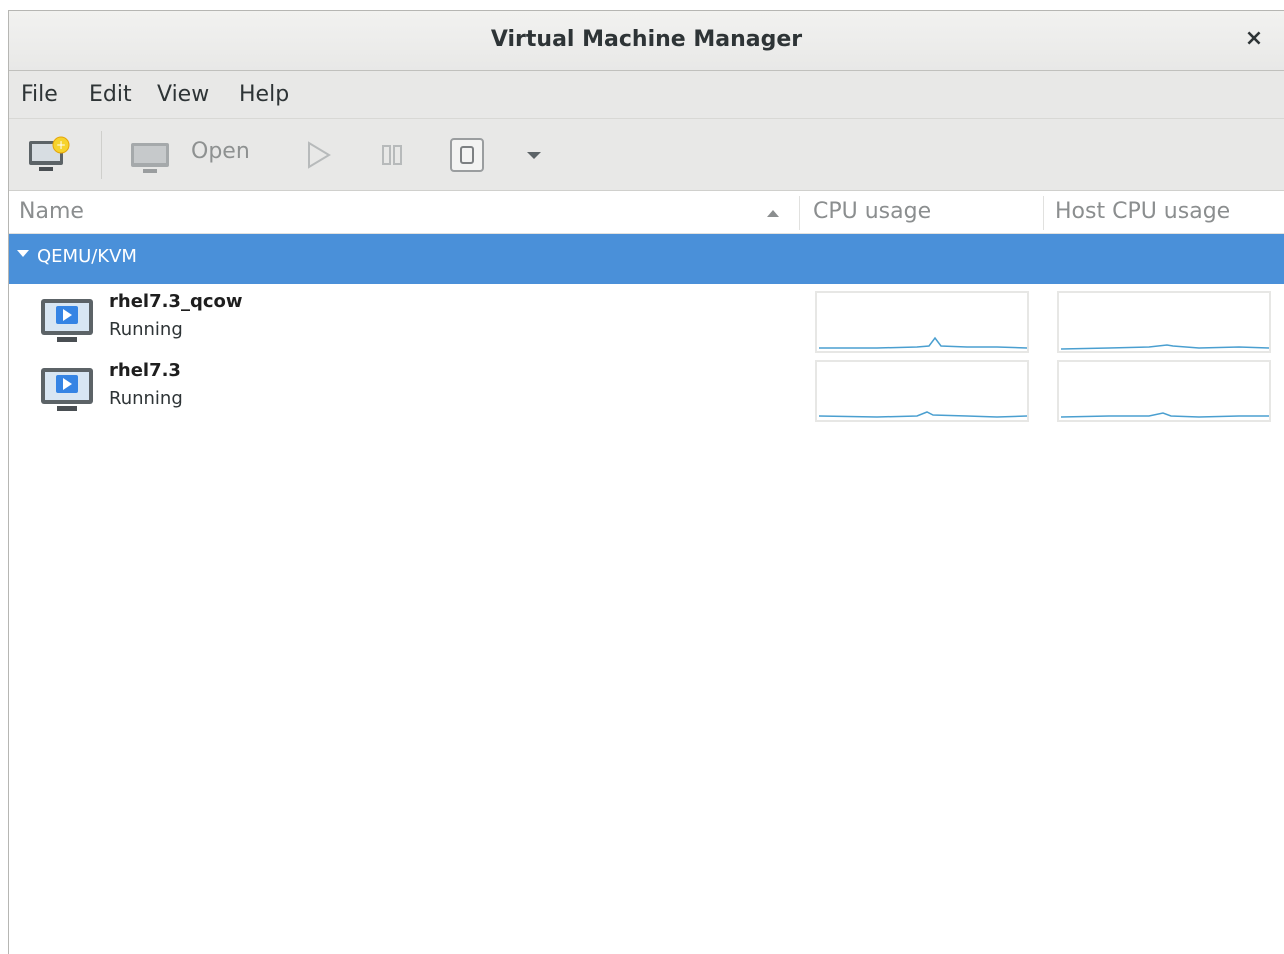 This screenshot has height=954, width=1284. Describe the element at coordinates (23, 253) in the screenshot. I see `expand-arrow-icon` at that location.